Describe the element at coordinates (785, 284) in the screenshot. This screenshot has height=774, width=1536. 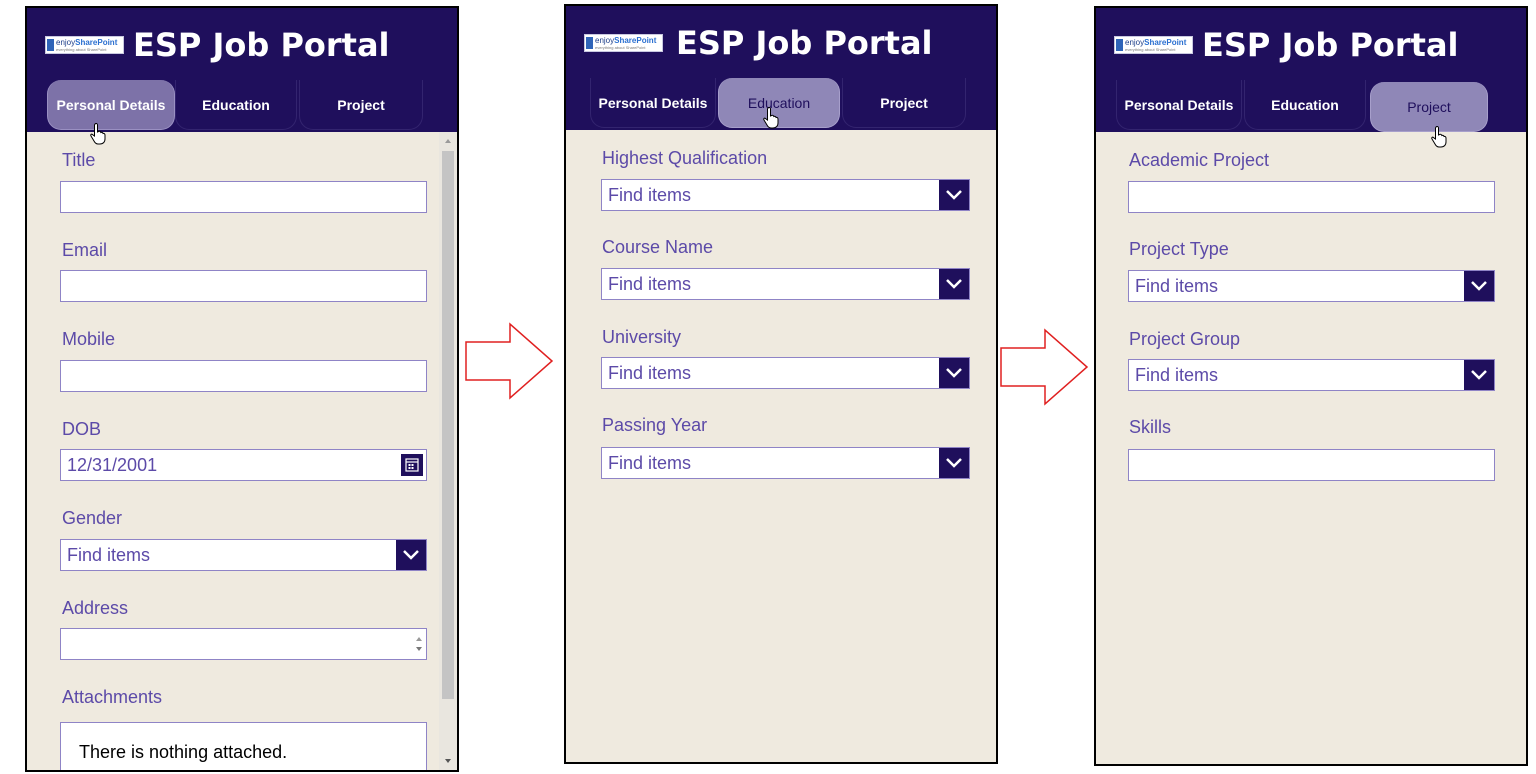
I see `course-name-dropdown: Find items` at that location.